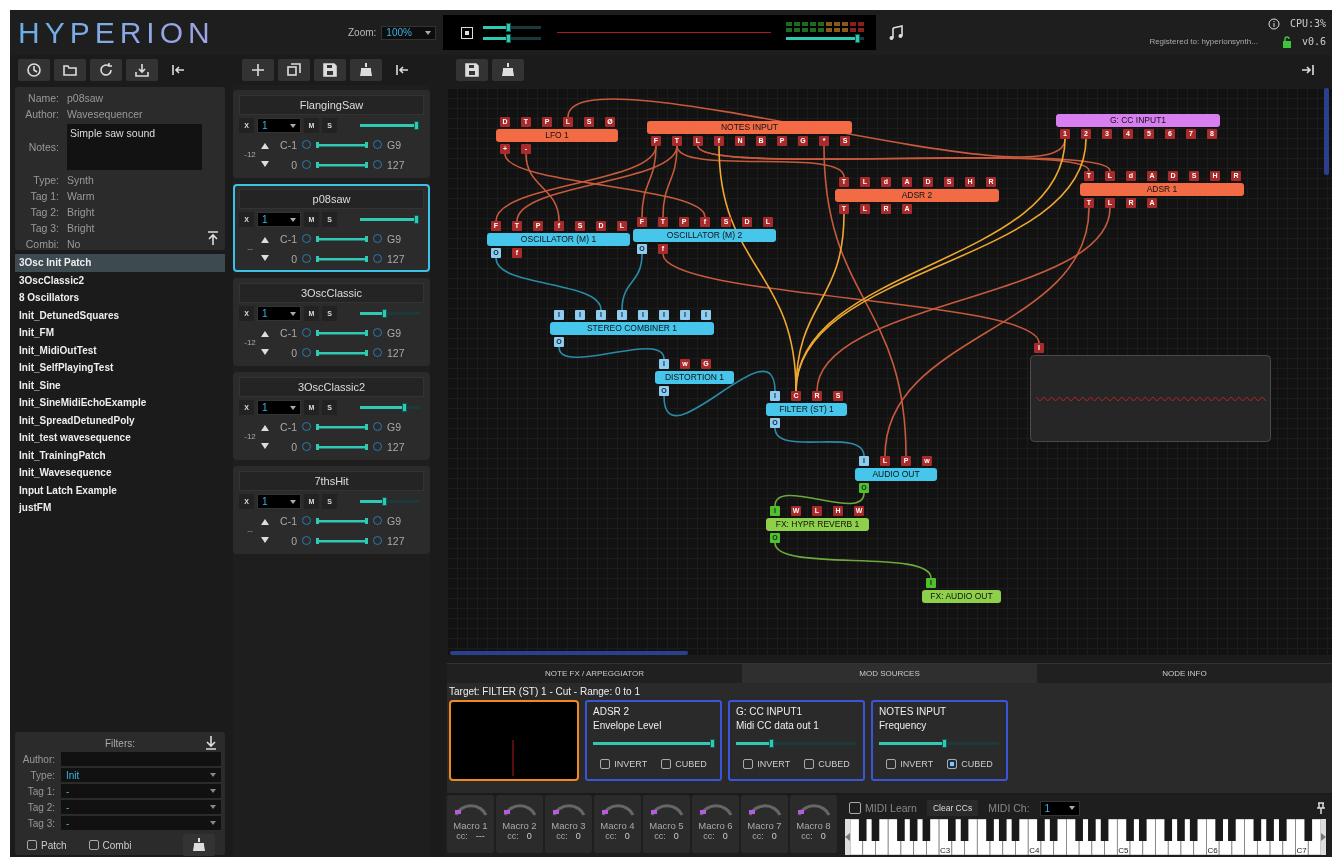 The image size is (1338, 857). I want to click on info-icon, so click(1273, 23).